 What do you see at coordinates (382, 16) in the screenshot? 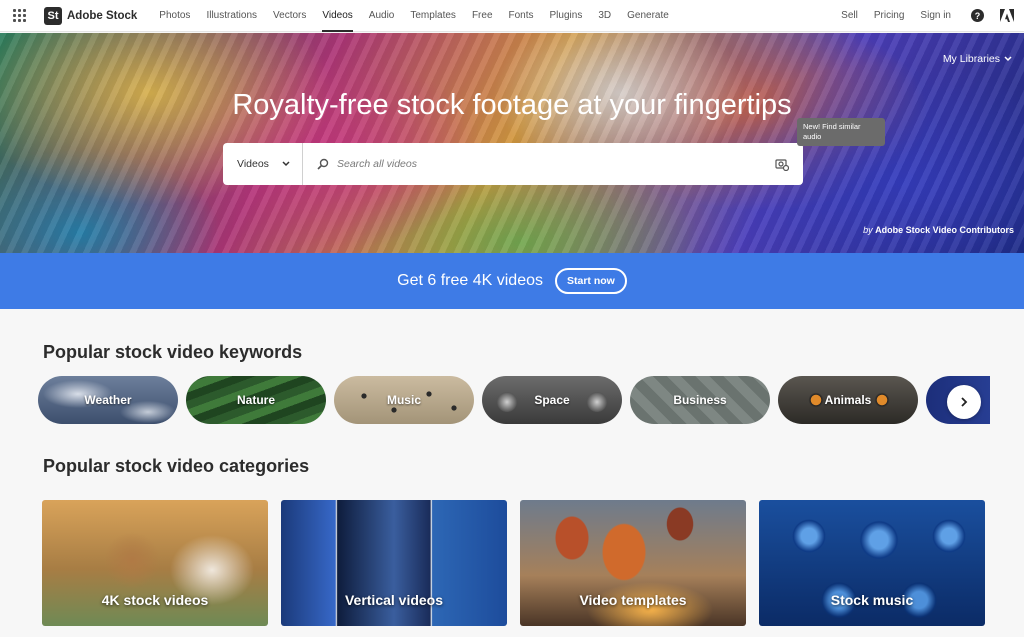
I see `nav-link-audio: Audio` at bounding box center [382, 16].